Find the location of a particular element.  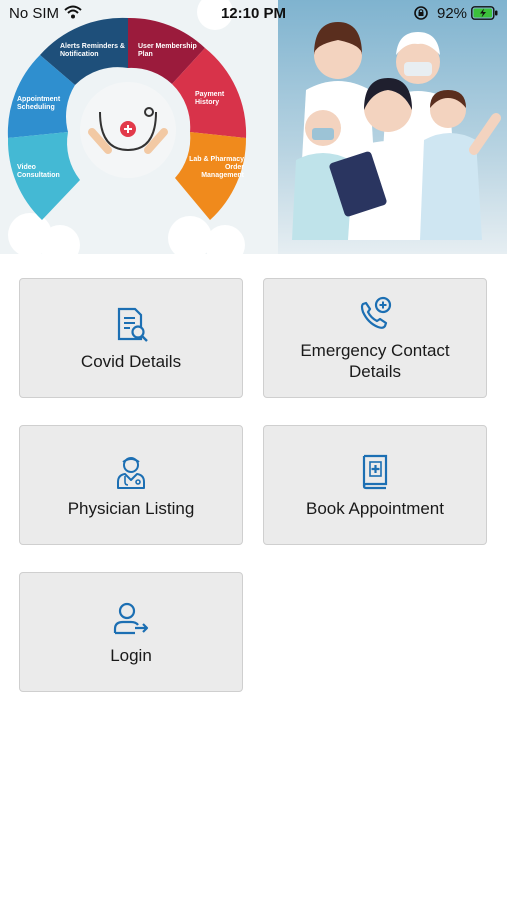

document-search-icon is located at coordinates (132, 324).